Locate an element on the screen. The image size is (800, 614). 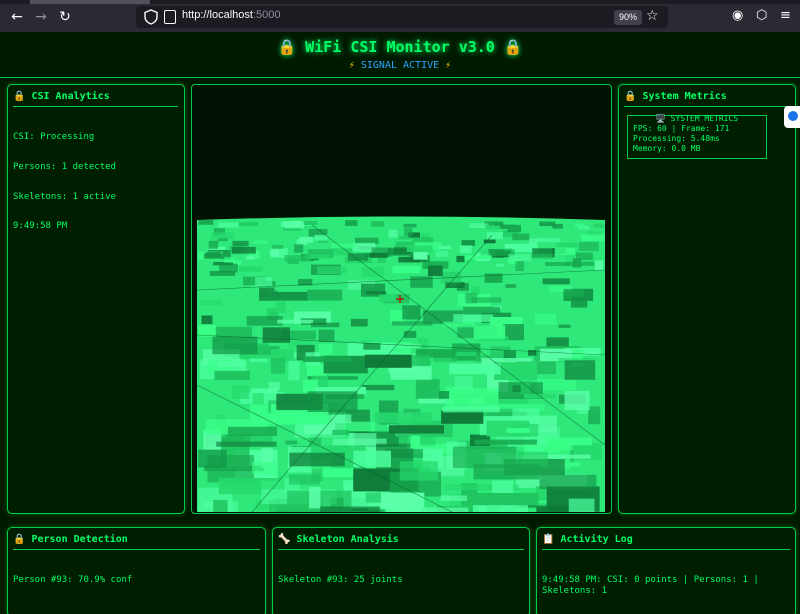
forward-icon: → is located at coordinates (41, 17).